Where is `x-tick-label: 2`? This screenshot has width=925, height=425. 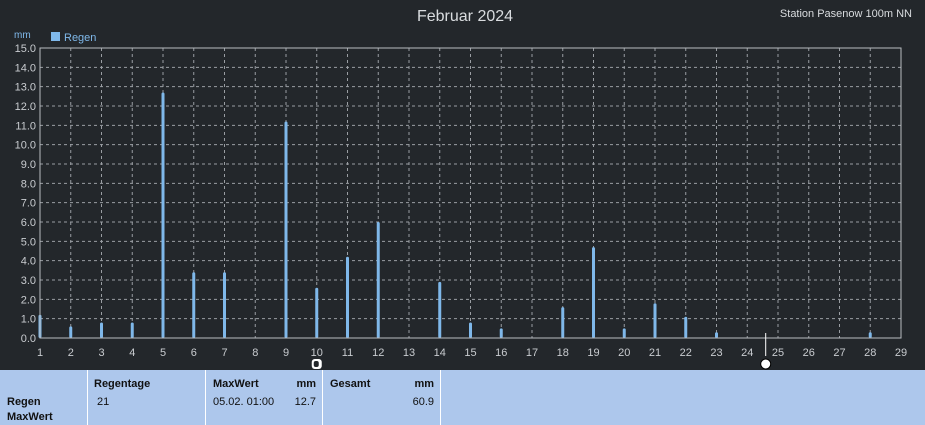 x-tick-label: 2 is located at coordinates (71, 353).